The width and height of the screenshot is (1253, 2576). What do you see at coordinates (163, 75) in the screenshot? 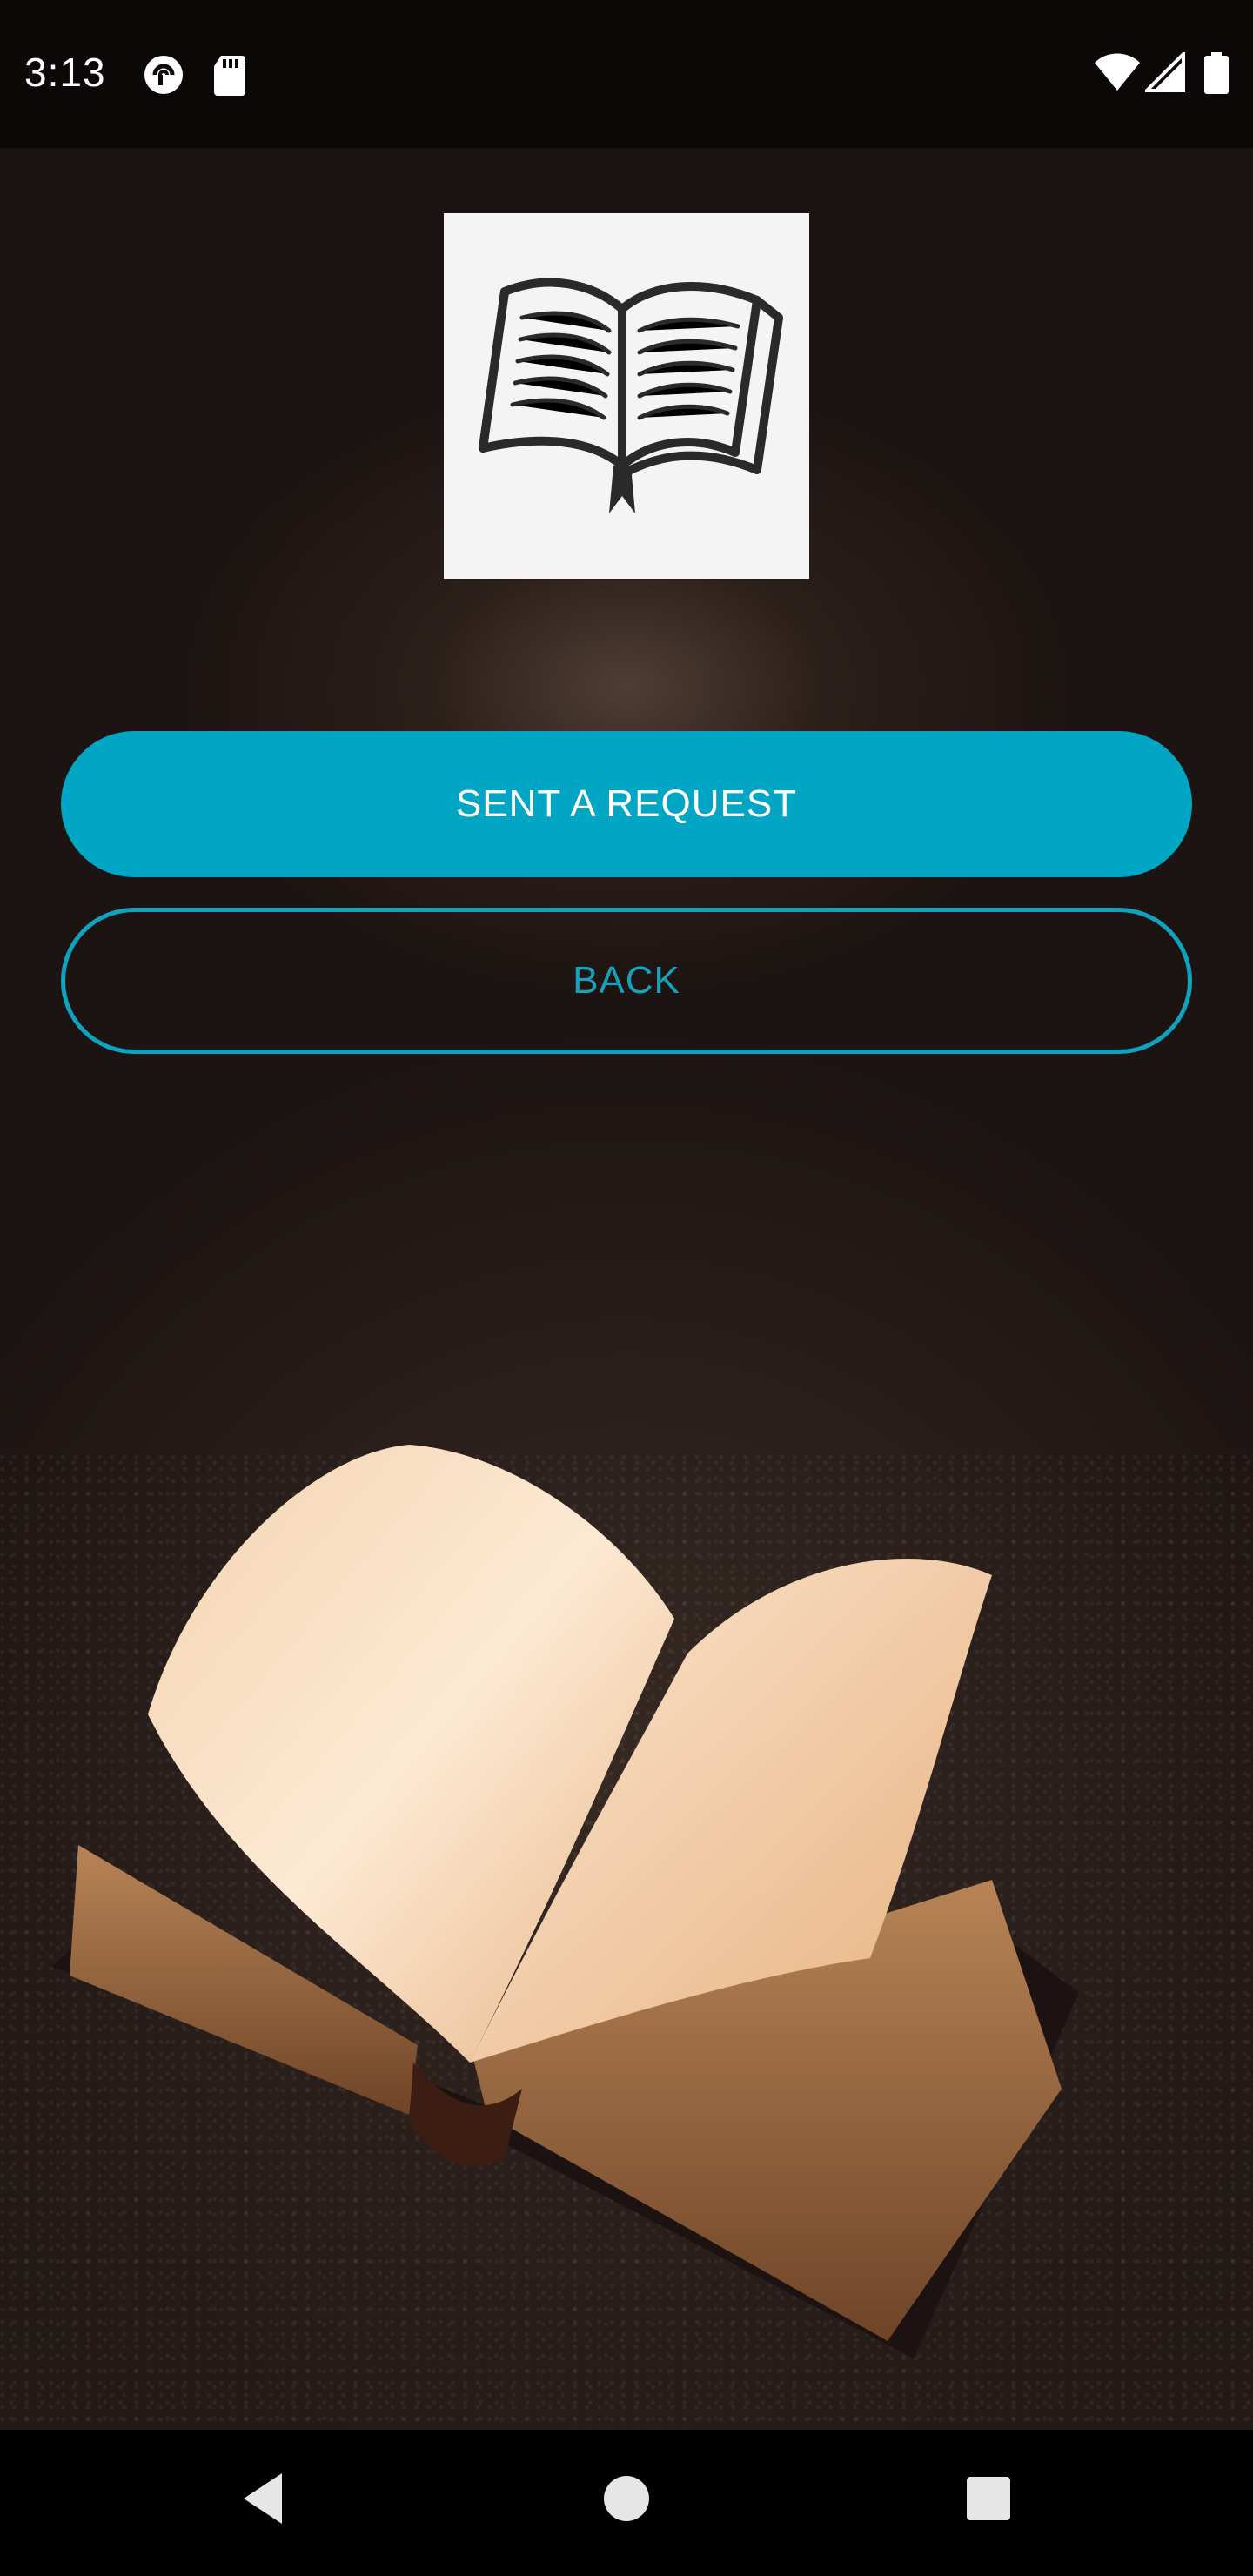
I see `pocket-casts-icon` at bounding box center [163, 75].